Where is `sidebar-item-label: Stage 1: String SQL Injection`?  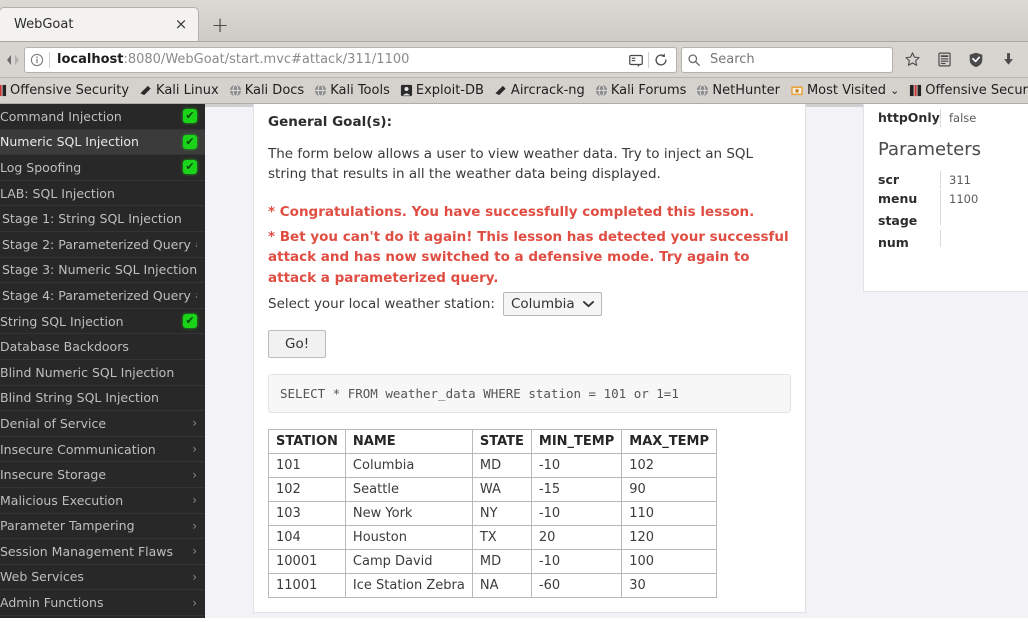
sidebar-item-label: Stage 1: String SQL Injection is located at coordinates (92, 219).